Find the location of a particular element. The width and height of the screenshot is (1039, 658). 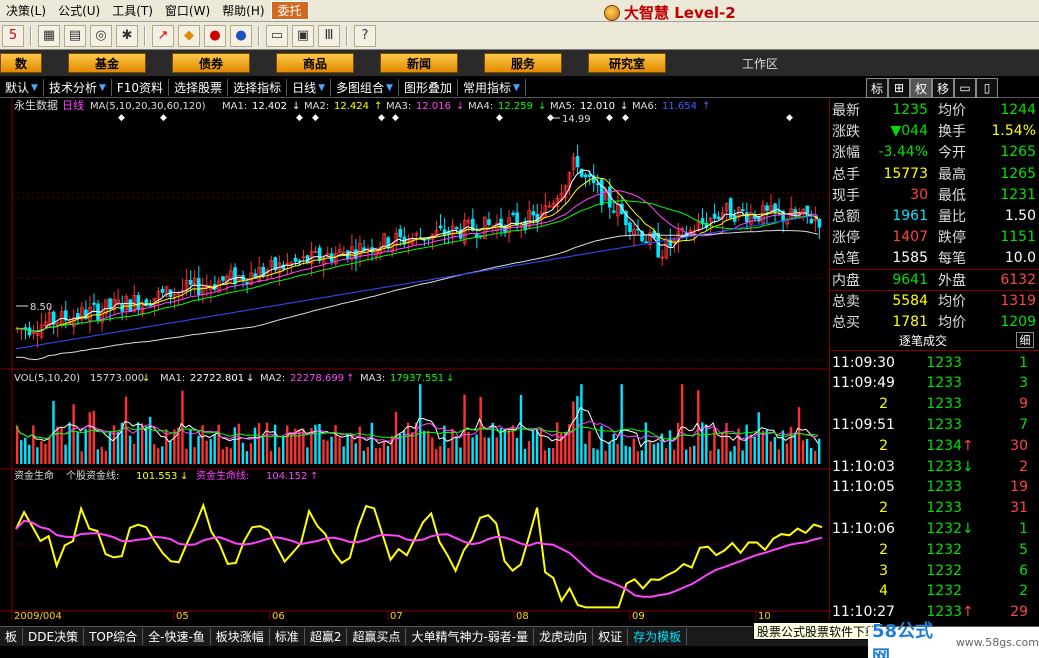

app-logo-icon is located at coordinates (612, 12).